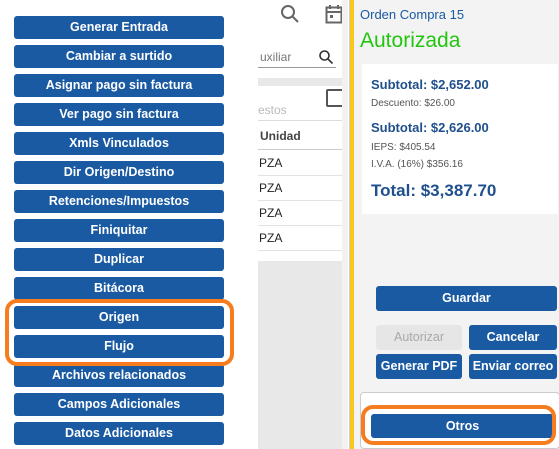  I want to click on archivos-relacionados-button: Archivos relacionados, so click(119, 375).